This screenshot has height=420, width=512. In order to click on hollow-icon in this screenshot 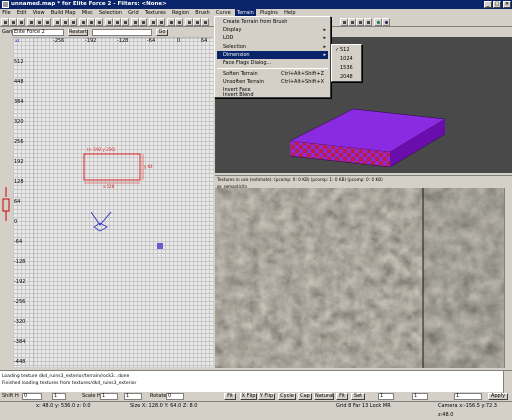, I will do `click(125, 22)`.